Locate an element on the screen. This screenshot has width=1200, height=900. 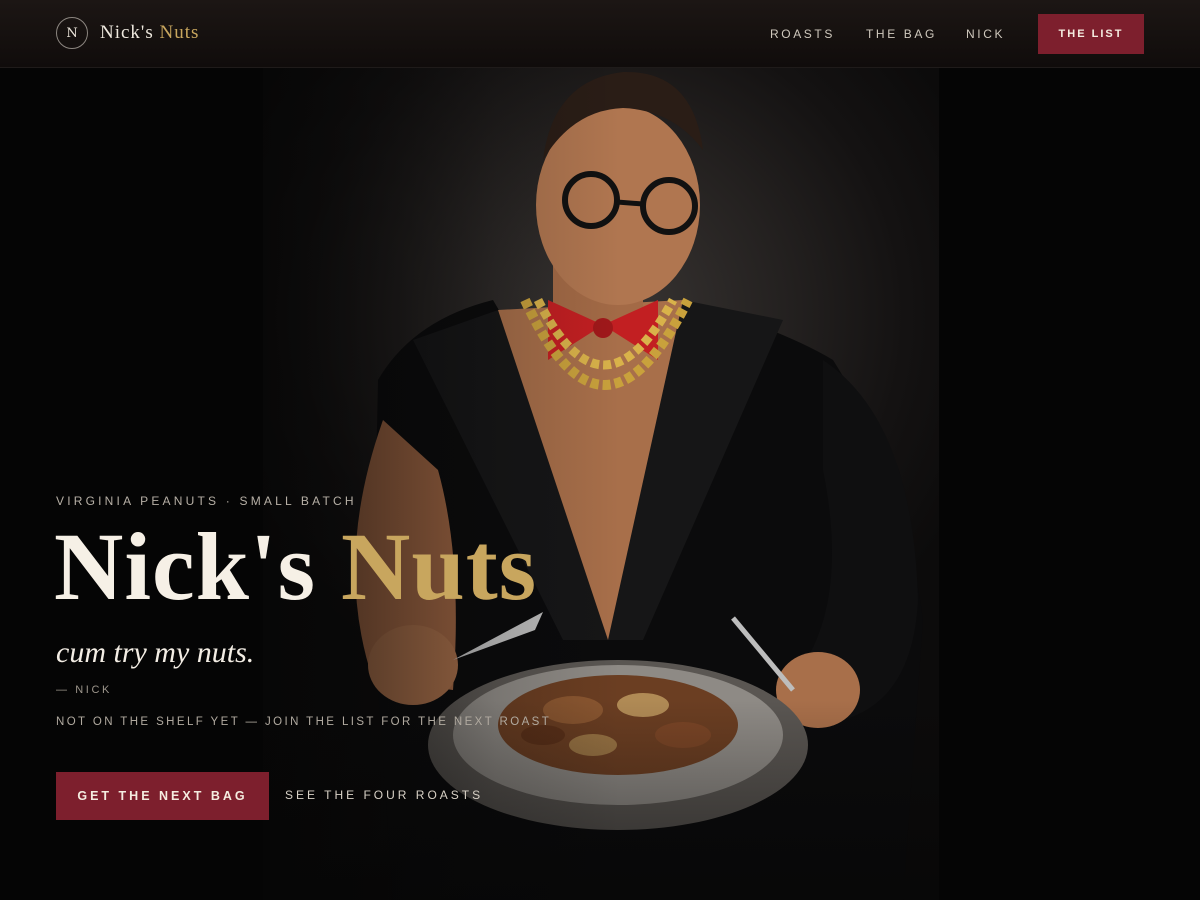
see-four-roasts-link: SEE THE FOUR ROASTS is located at coordinates (384, 795).